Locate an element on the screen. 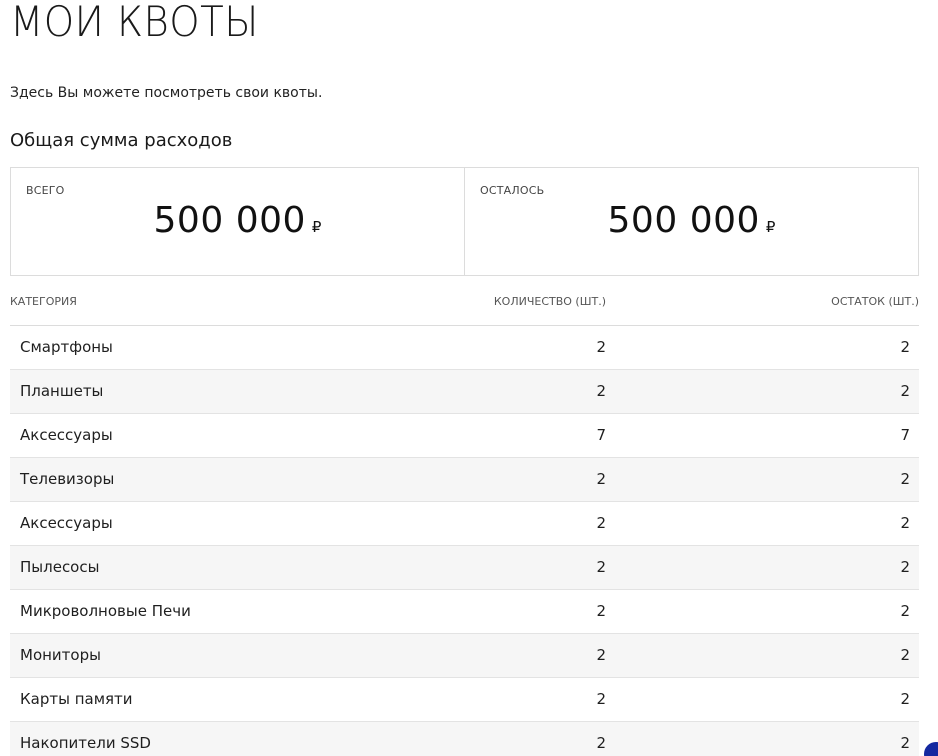  table-row: Аксессуары 2 2 is located at coordinates (464, 524).